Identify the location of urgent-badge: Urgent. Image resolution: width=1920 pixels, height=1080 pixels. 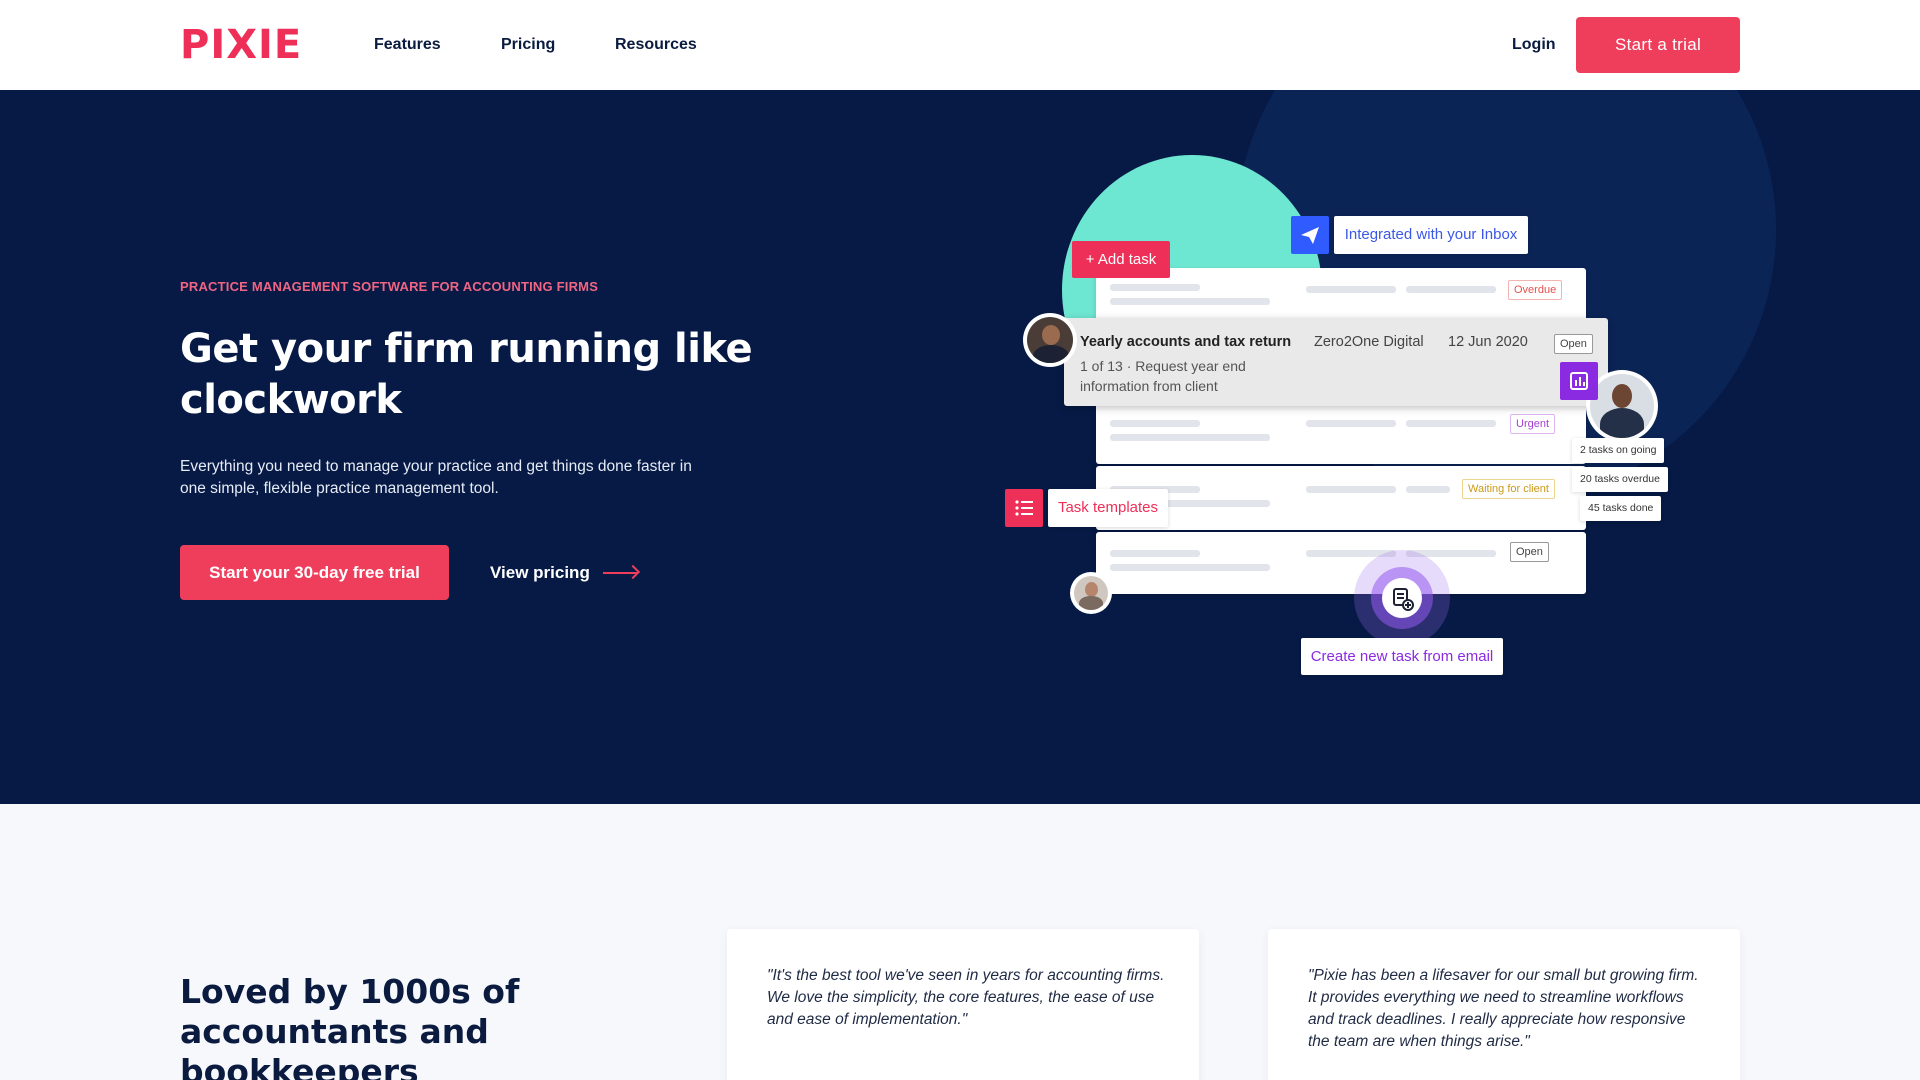
(1533, 424).